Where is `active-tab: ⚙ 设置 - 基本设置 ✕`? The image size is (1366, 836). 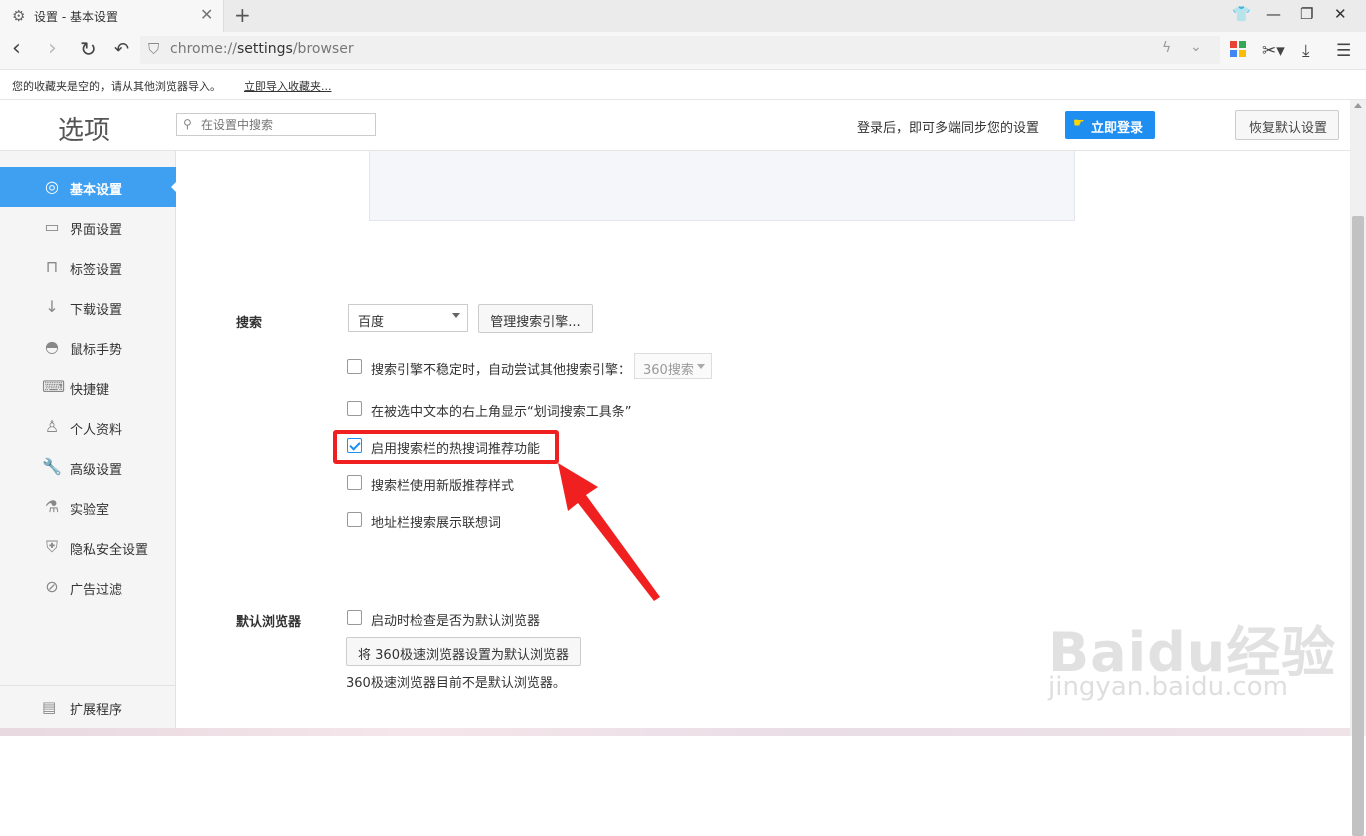
active-tab: ⚙ 设置 - 基本设置 ✕ is located at coordinates (112, 16).